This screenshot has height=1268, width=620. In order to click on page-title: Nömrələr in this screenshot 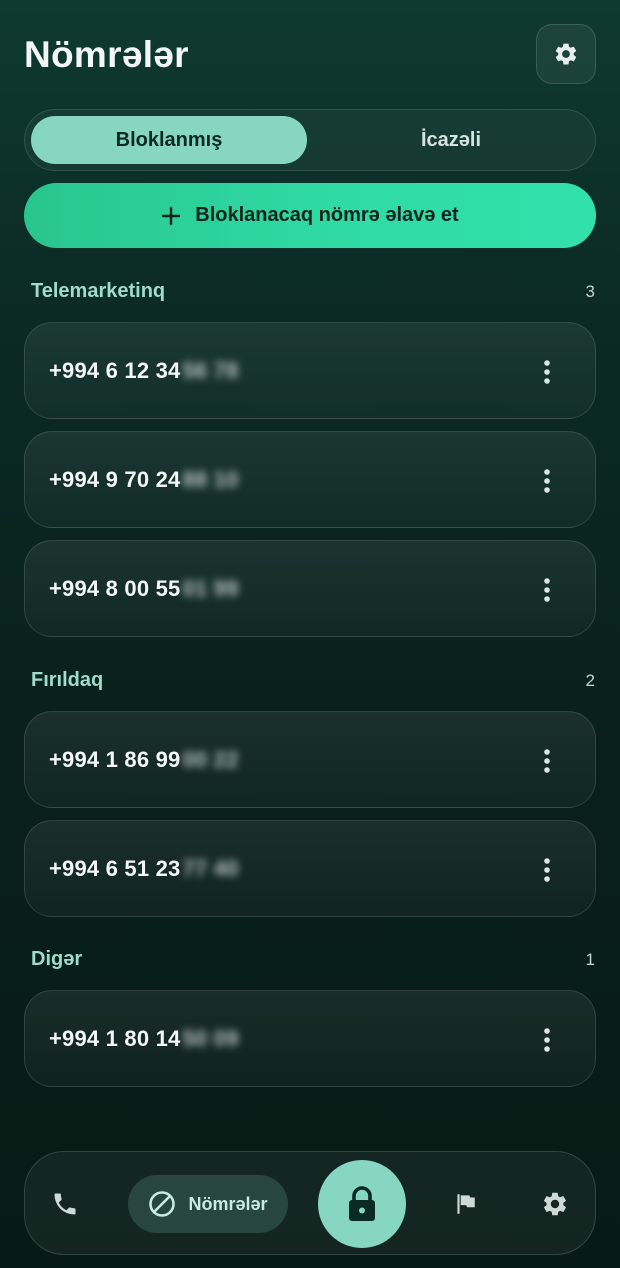, I will do `click(106, 54)`.